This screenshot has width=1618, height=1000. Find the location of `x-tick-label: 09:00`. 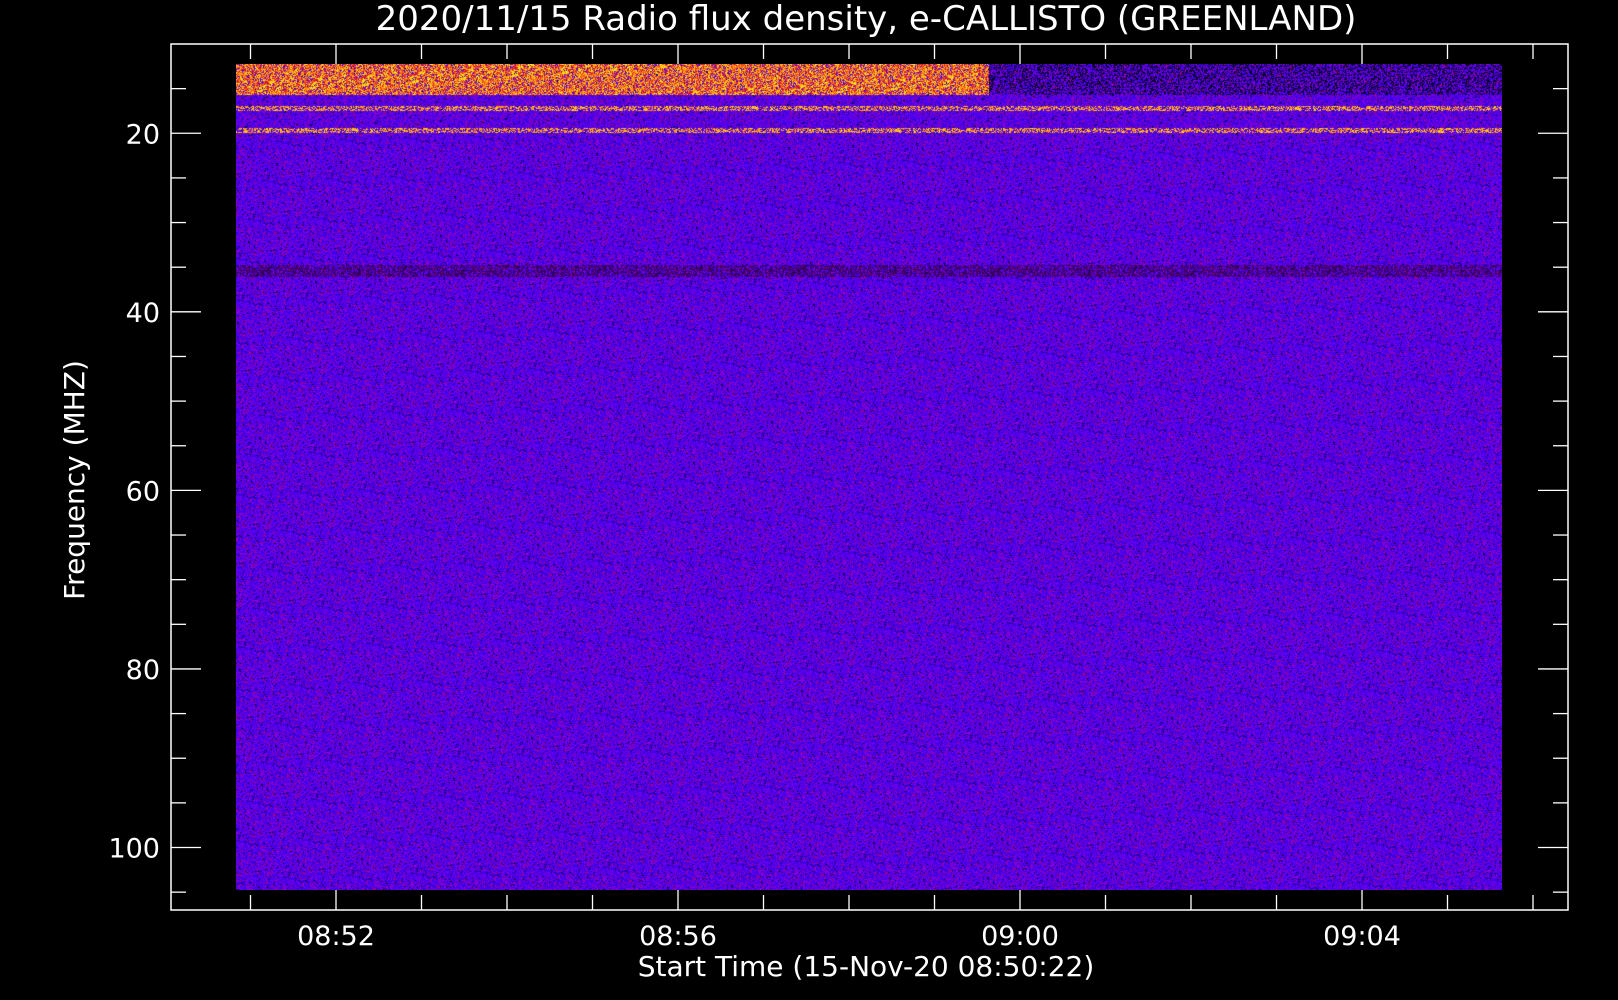

x-tick-label: 09:00 is located at coordinates (1020, 936).